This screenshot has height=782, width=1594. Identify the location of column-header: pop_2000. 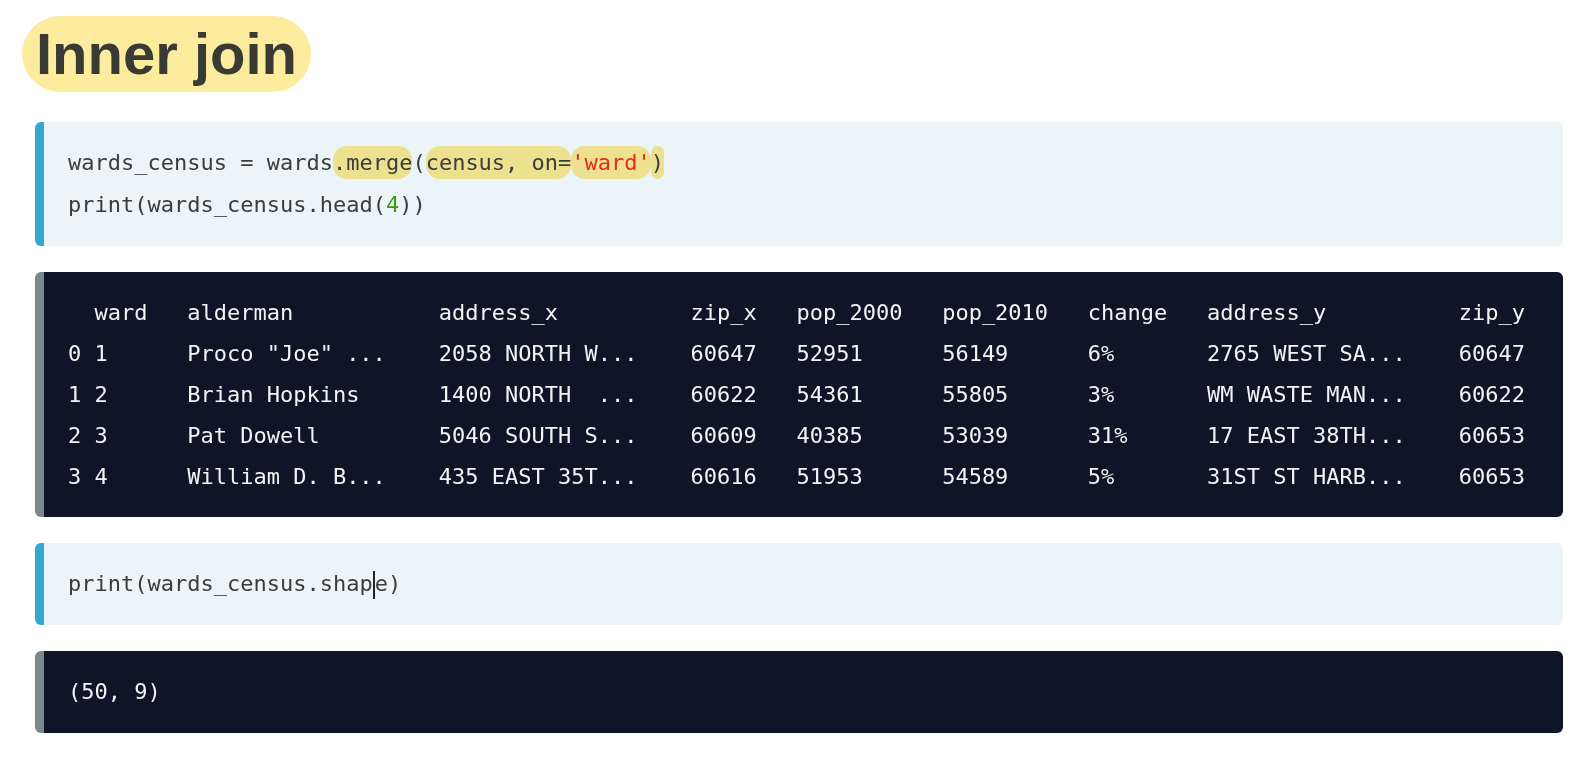
(850, 313).